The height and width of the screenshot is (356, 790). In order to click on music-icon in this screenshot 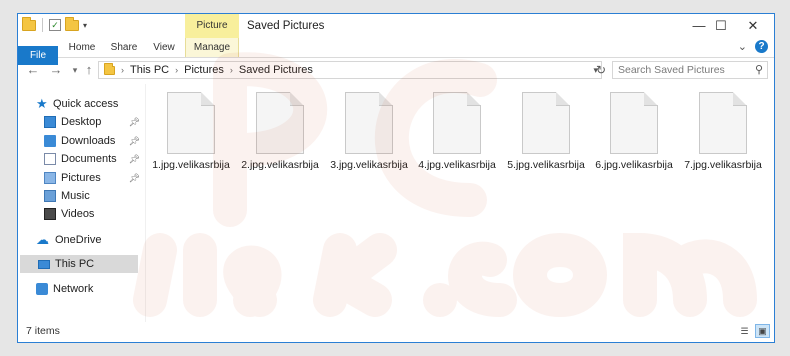, I will do `click(50, 196)`.